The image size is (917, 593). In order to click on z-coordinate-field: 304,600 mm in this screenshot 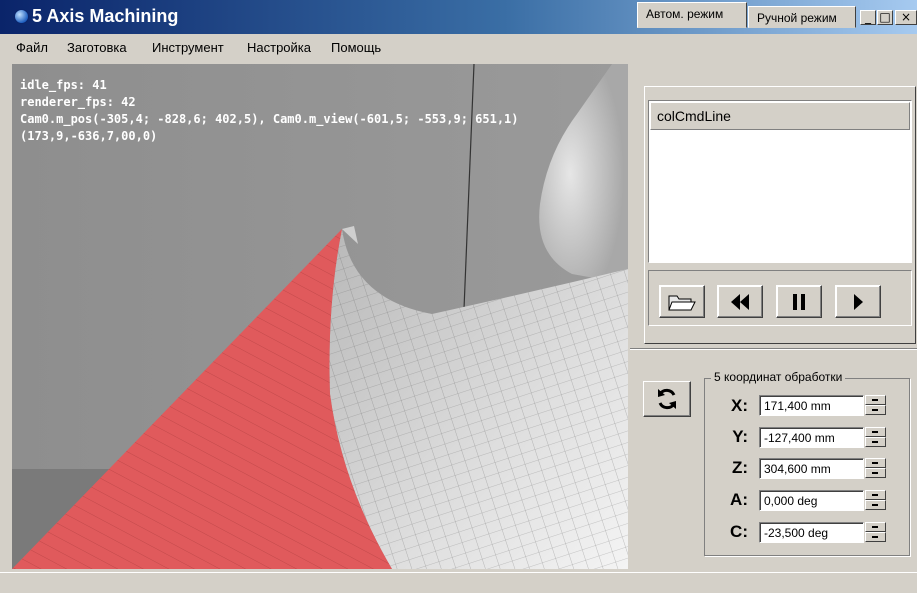, I will do `click(811, 468)`.